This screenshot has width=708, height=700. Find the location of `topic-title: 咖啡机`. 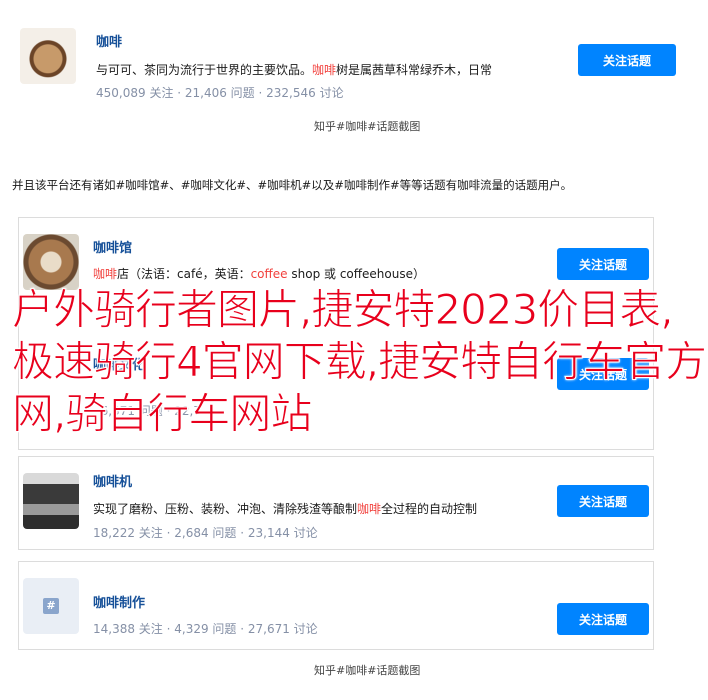

topic-title: 咖啡机 is located at coordinates (112, 480).